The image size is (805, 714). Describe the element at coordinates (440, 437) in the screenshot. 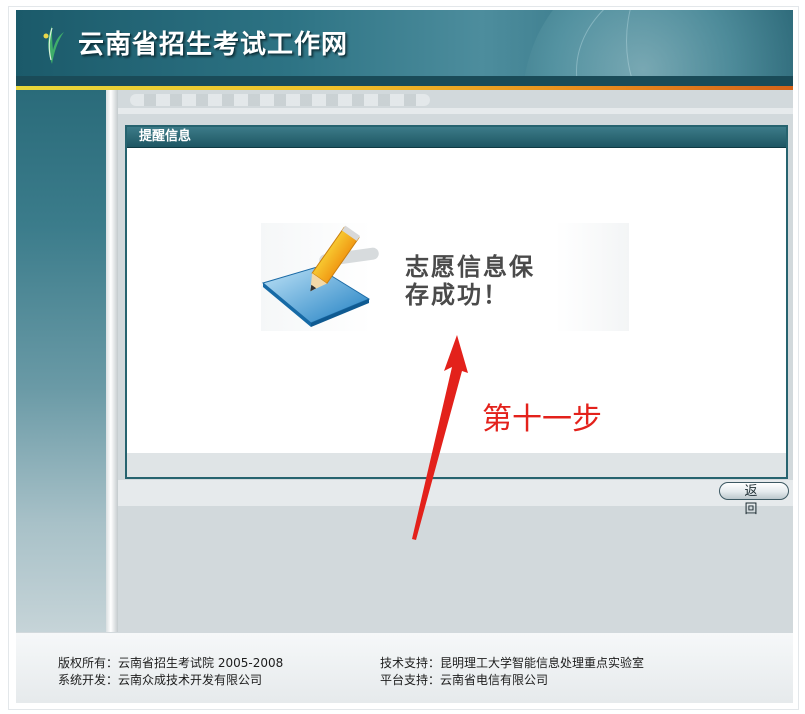

I see `annotation-arrow` at that location.